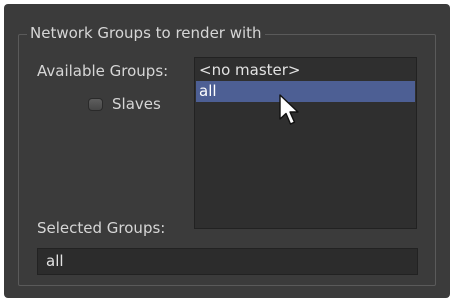  What do you see at coordinates (289, 109) in the screenshot?
I see `mouse-pointer-icon` at bounding box center [289, 109].